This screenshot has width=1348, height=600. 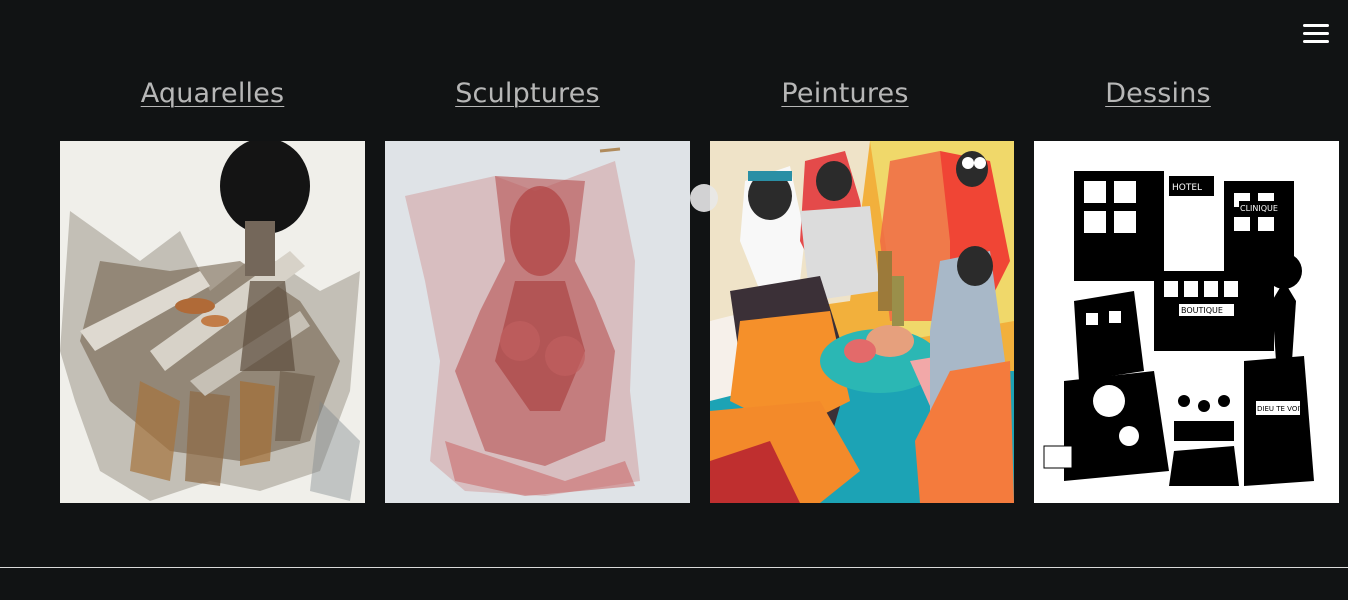 I want to click on artwork-image-peinture, so click(x=862, y=322).